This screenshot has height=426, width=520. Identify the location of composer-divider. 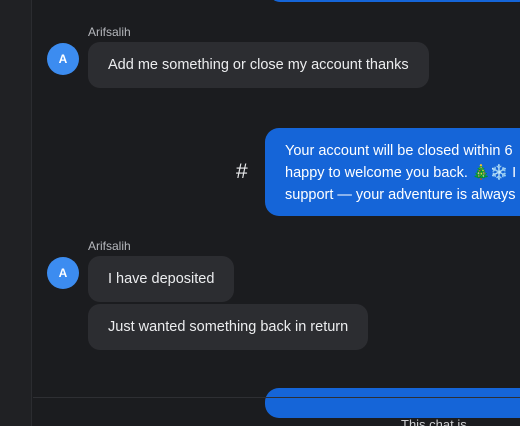
(276, 397).